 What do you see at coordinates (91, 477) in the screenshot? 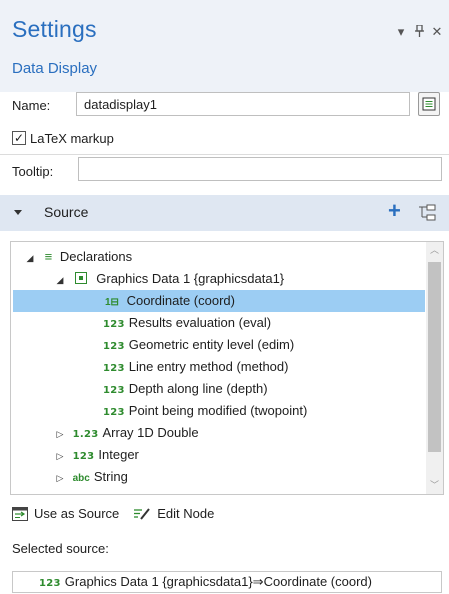
I see `tree-item-string: ▷ abc String` at bounding box center [91, 477].